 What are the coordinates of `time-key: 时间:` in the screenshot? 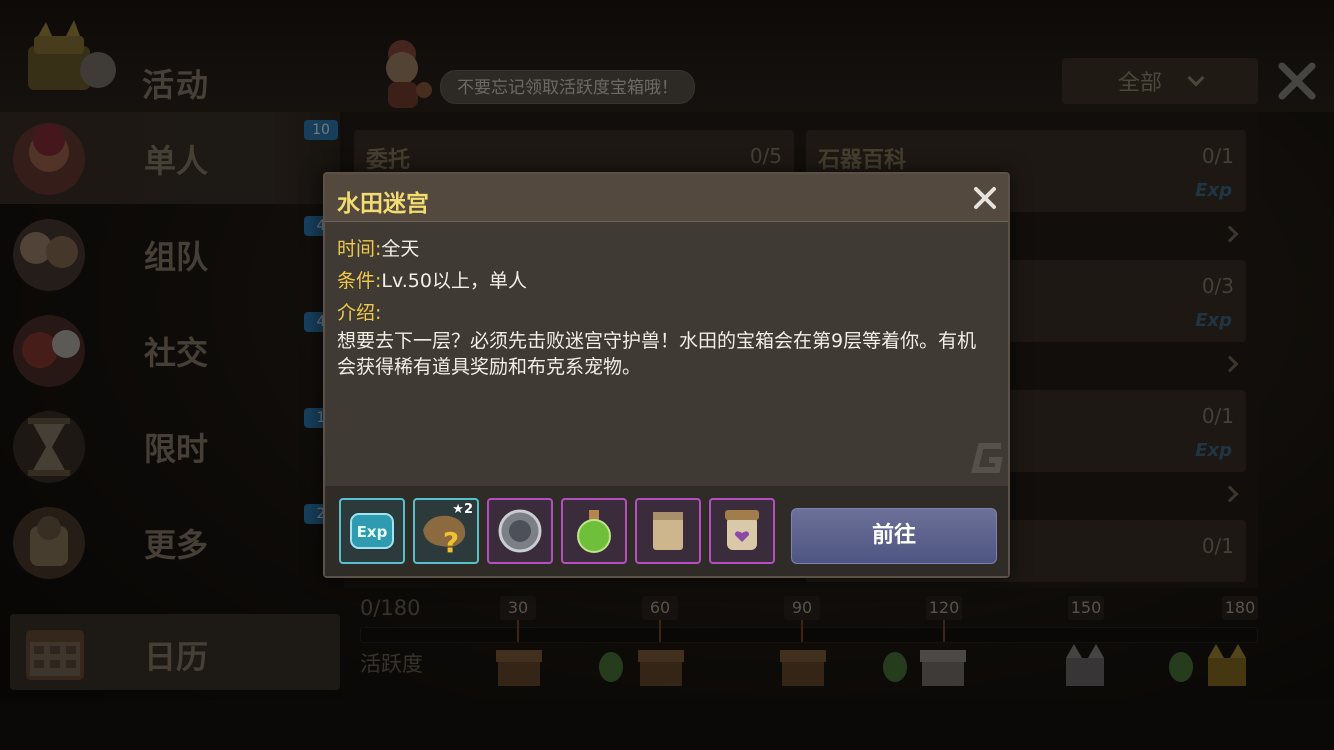 It's located at (359, 249).